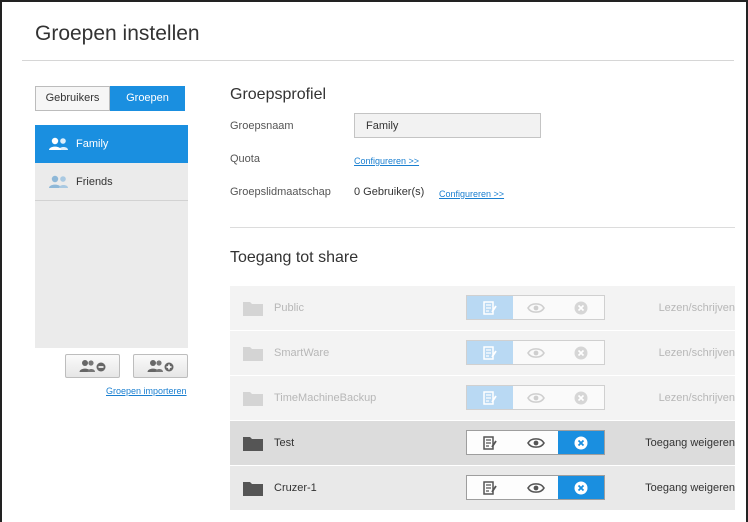 Image resolution: width=748 pixels, height=522 pixels. I want to click on share-row-timemachinebackup: TimeMachineBackup Lezen/schrijven, so click(482, 398).